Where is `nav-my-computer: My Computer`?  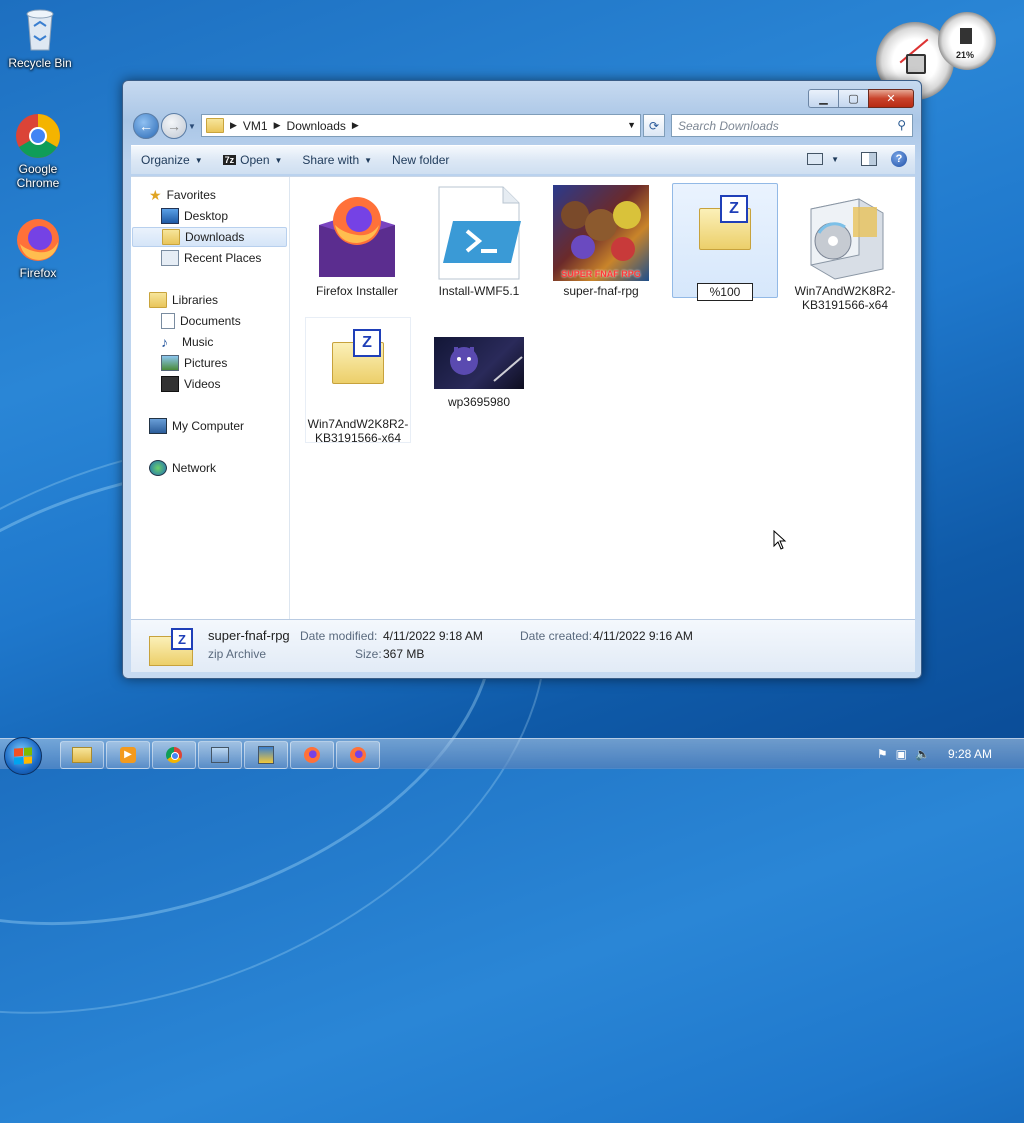
nav-my-computer: My Computer is located at coordinates (196, 426).